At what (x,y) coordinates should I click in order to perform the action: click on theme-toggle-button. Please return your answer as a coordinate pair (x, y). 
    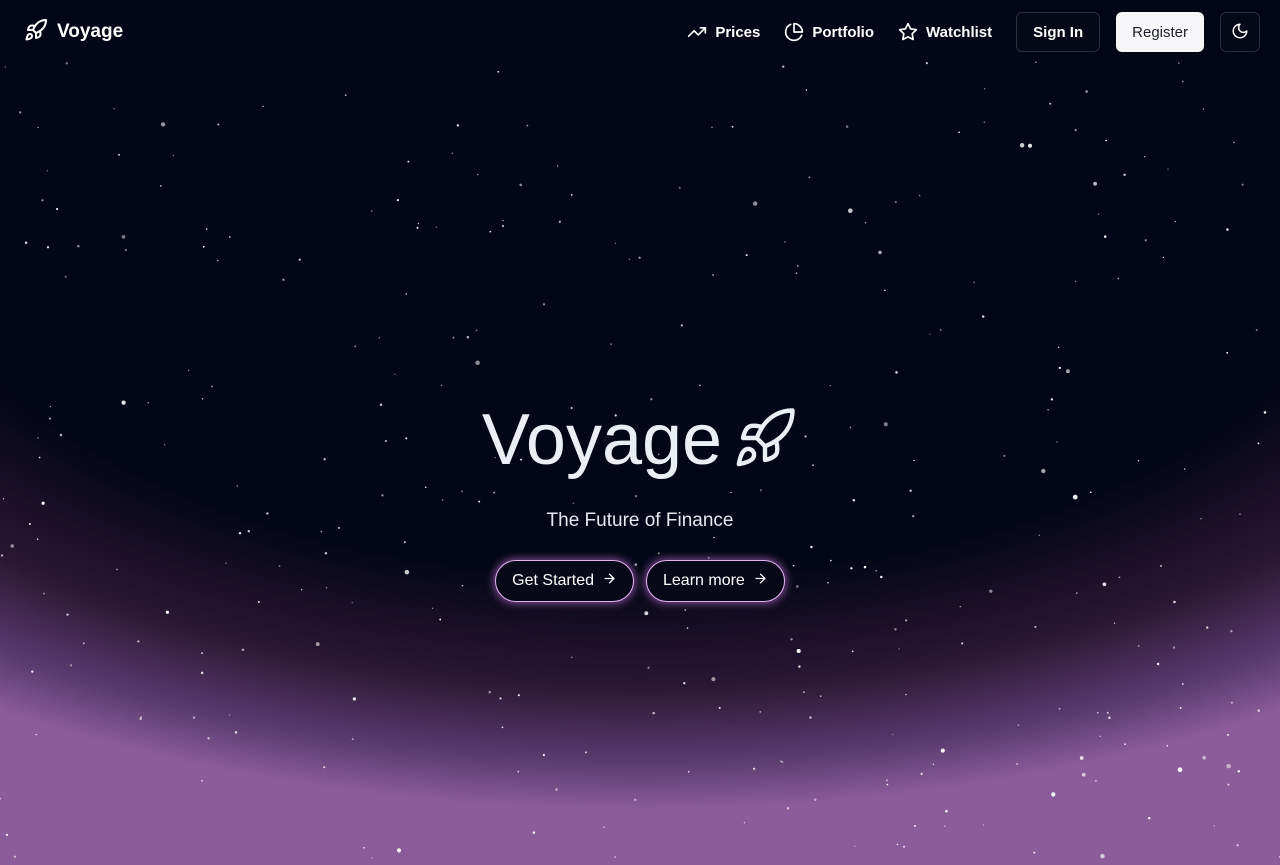
    Looking at the image, I should click on (1240, 32).